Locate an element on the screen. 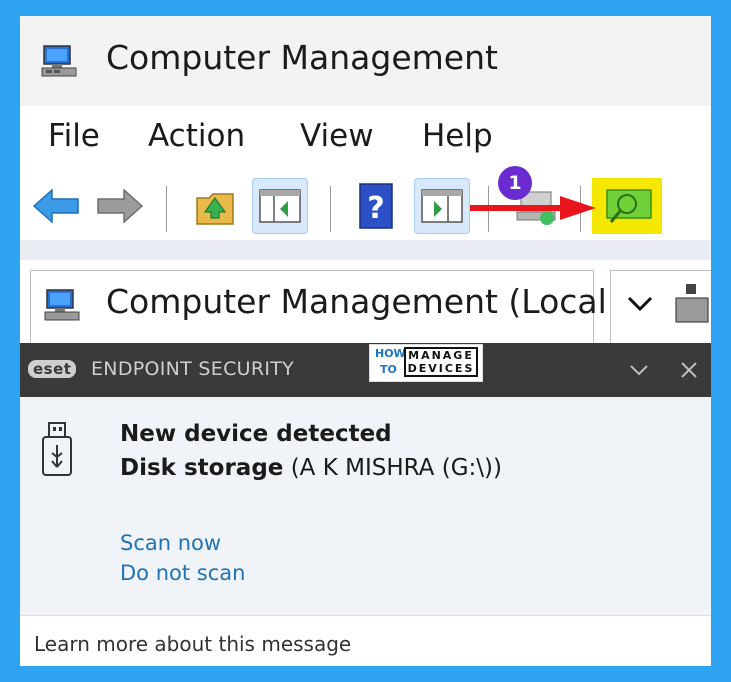 Image resolution: width=731 pixels, height=682 pixels. notification-device-line: Disk storage (A K MISHRA (G:\)) is located at coordinates (311, 468).